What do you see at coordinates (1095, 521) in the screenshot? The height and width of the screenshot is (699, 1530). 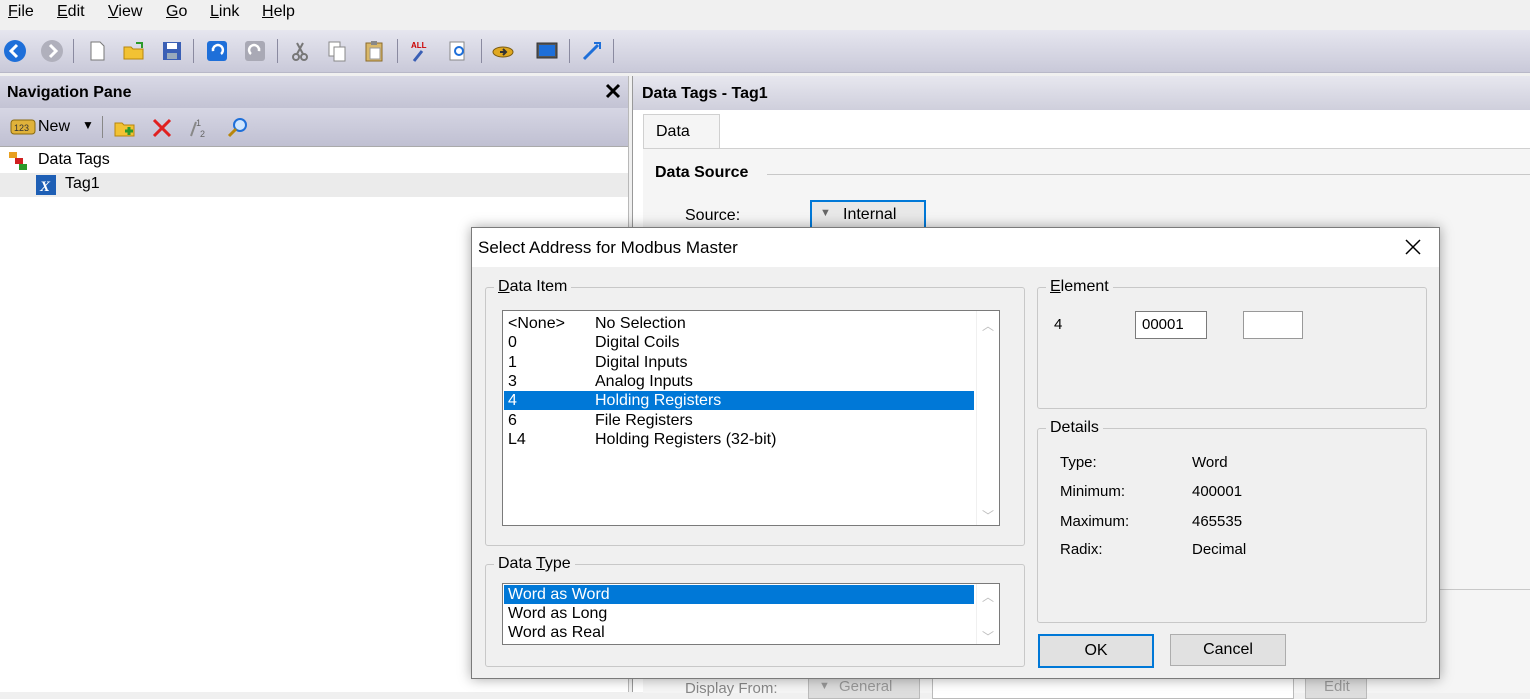 I see `maximum-label: Maximum:` at bounding box center [1095, 521].